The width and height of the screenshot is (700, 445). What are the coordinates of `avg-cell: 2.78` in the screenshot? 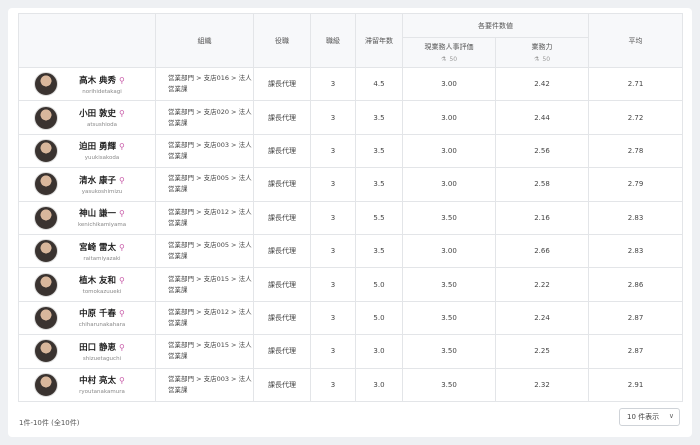 It's located at (635, 151).